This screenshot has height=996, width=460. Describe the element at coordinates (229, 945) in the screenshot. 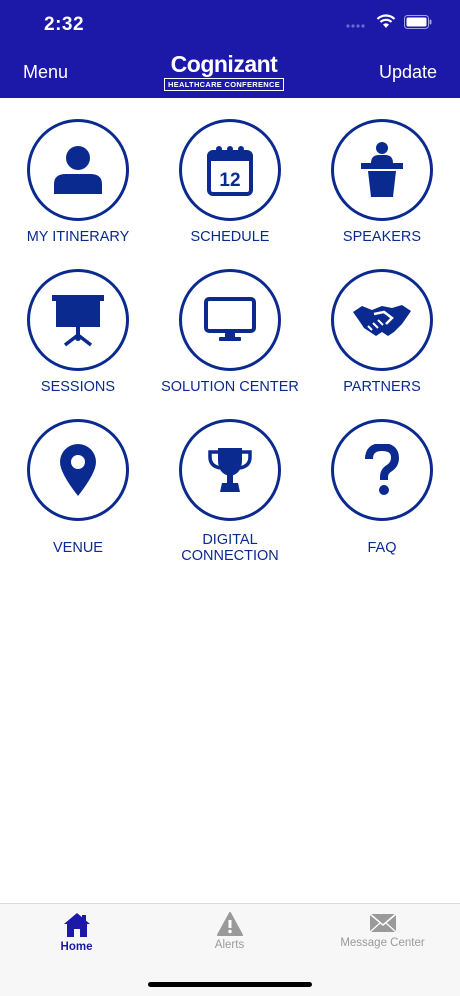

I see `tab-label: Alerts` at that location.